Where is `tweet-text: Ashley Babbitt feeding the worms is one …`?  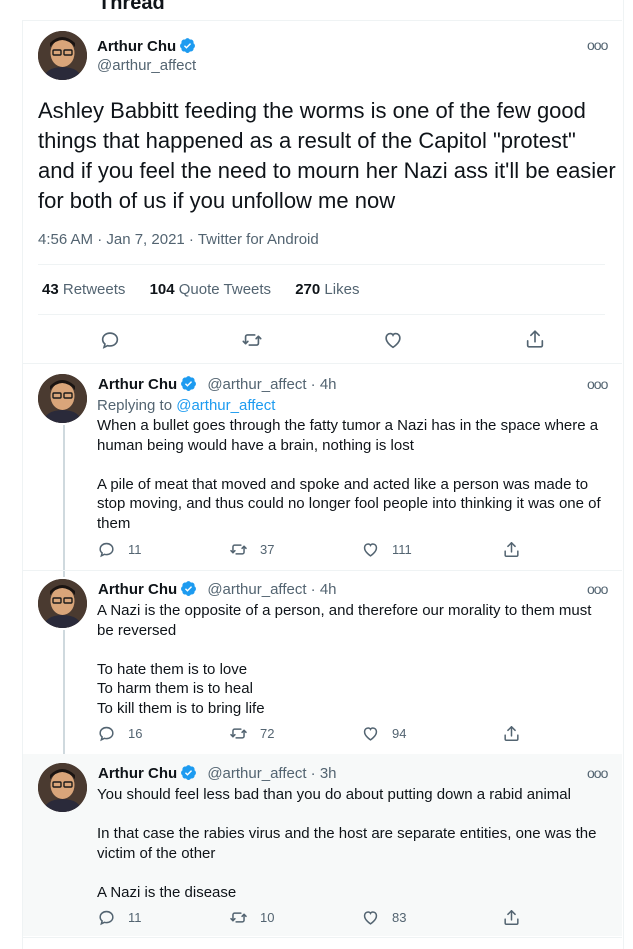
tweet-text: Ashley Babbitt feeding the worms is one … is located at coordinates (327, 155).